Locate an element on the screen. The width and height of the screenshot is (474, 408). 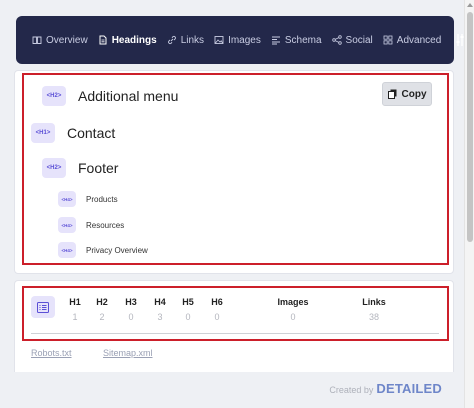
heading-row: <H2> Additional menu is located at coordinates (110, 96).